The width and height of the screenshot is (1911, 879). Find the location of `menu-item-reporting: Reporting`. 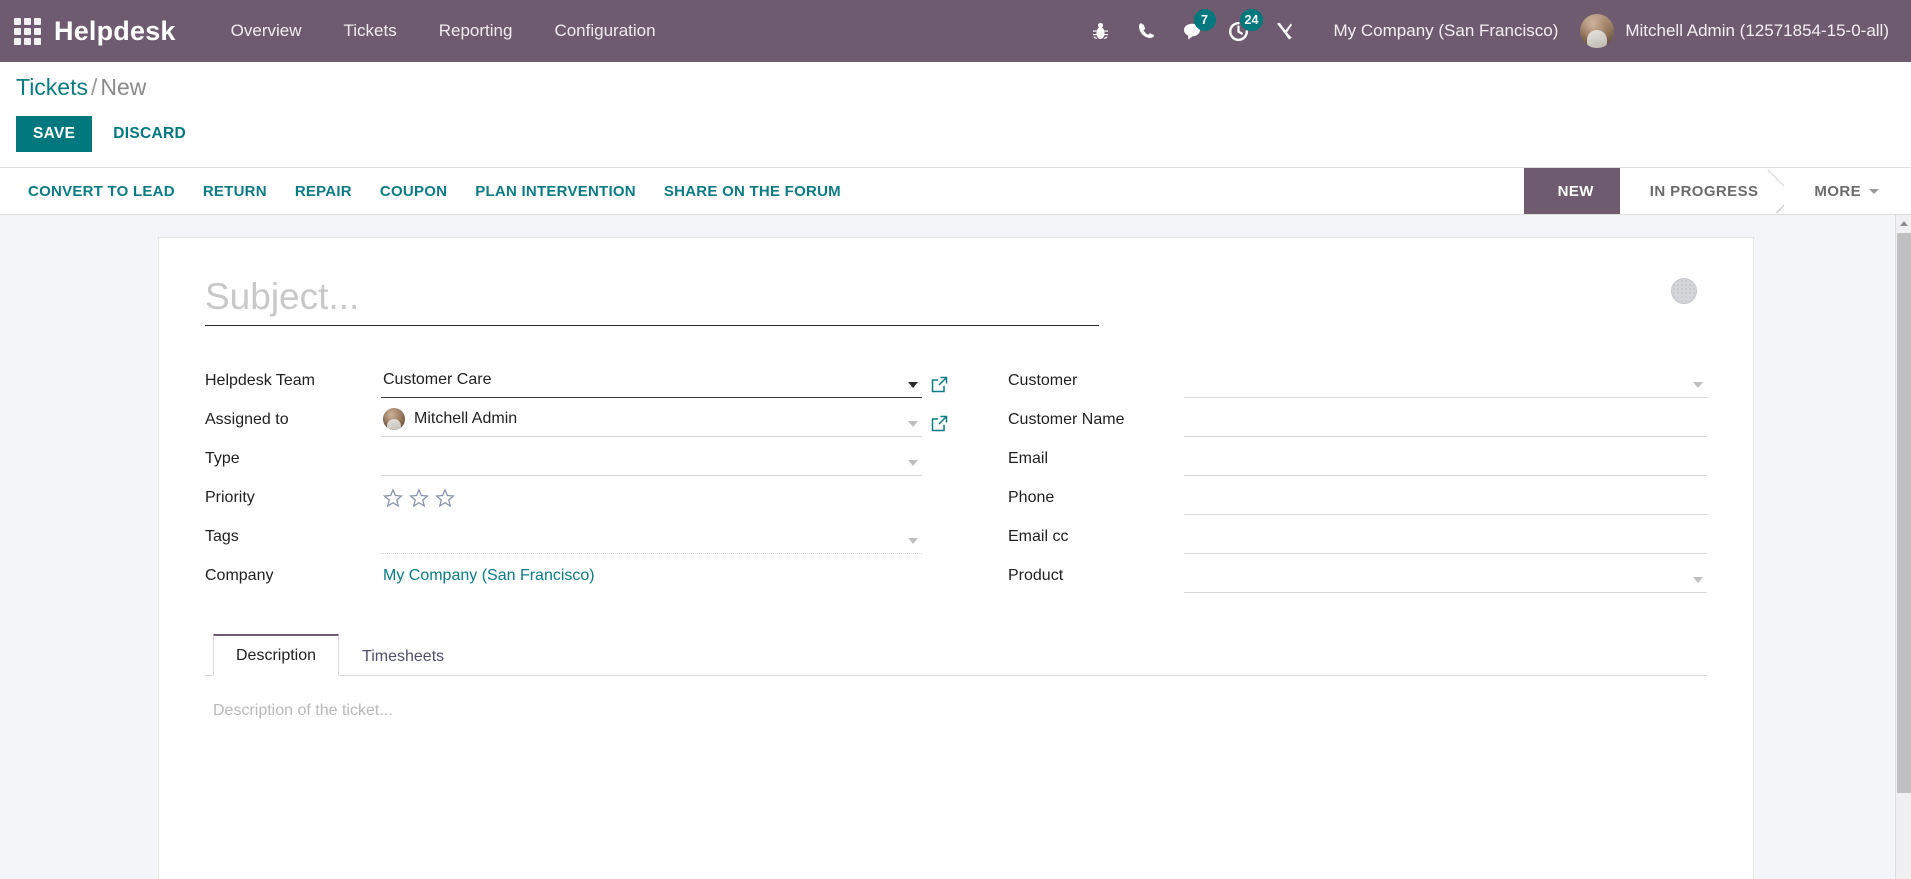

menu-item-reporting: Reporting is located at coordinates (476, 31).